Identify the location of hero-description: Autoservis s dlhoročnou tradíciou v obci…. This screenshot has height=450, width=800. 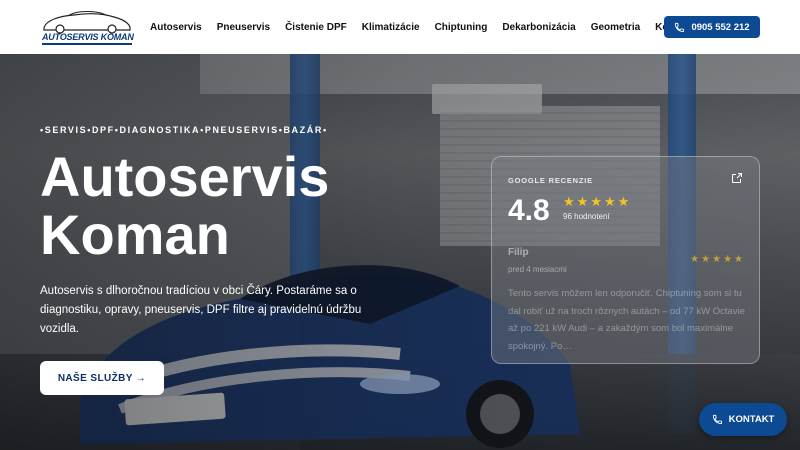
(201, 310).